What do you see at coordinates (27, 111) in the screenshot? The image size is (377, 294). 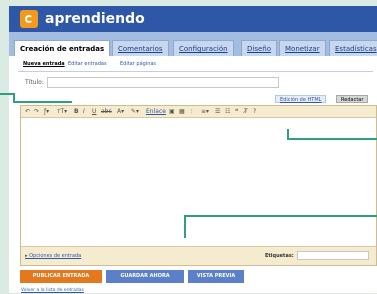 I see `undo-icon: ↶` at bounding box center [27, 111].